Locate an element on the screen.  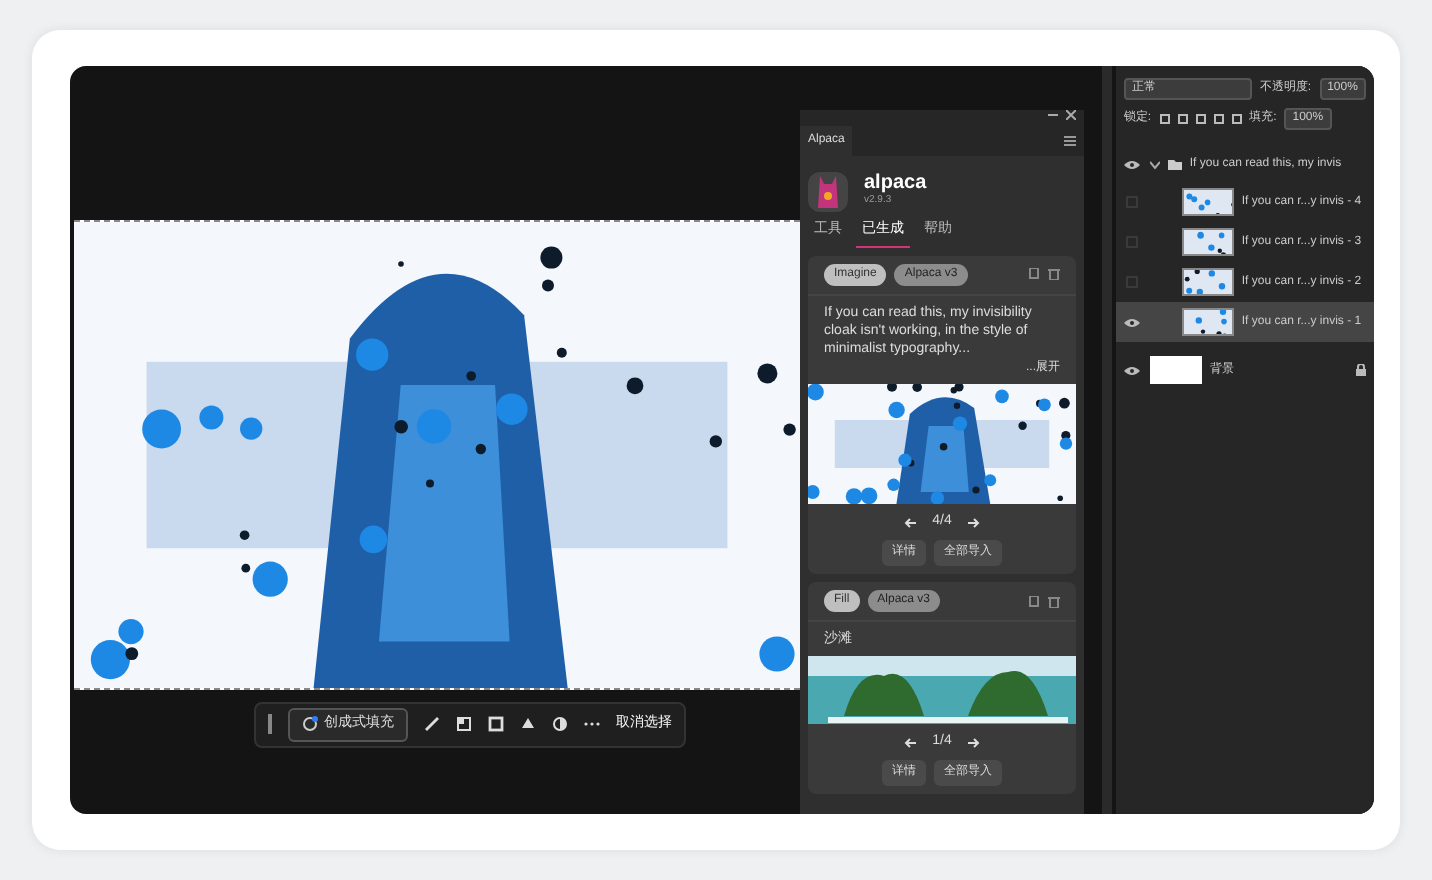
alpaca-icon is located at coordinates (828, 192).